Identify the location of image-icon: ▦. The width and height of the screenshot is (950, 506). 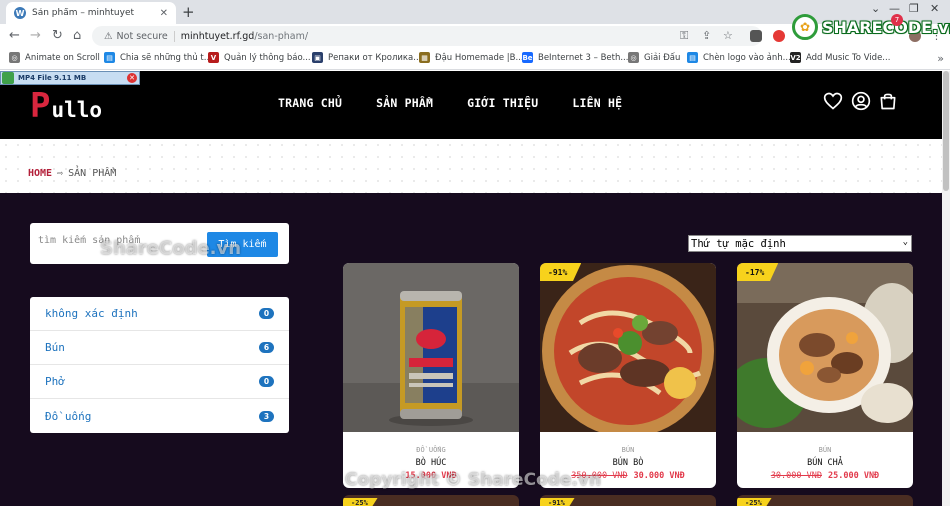
(424, 57).